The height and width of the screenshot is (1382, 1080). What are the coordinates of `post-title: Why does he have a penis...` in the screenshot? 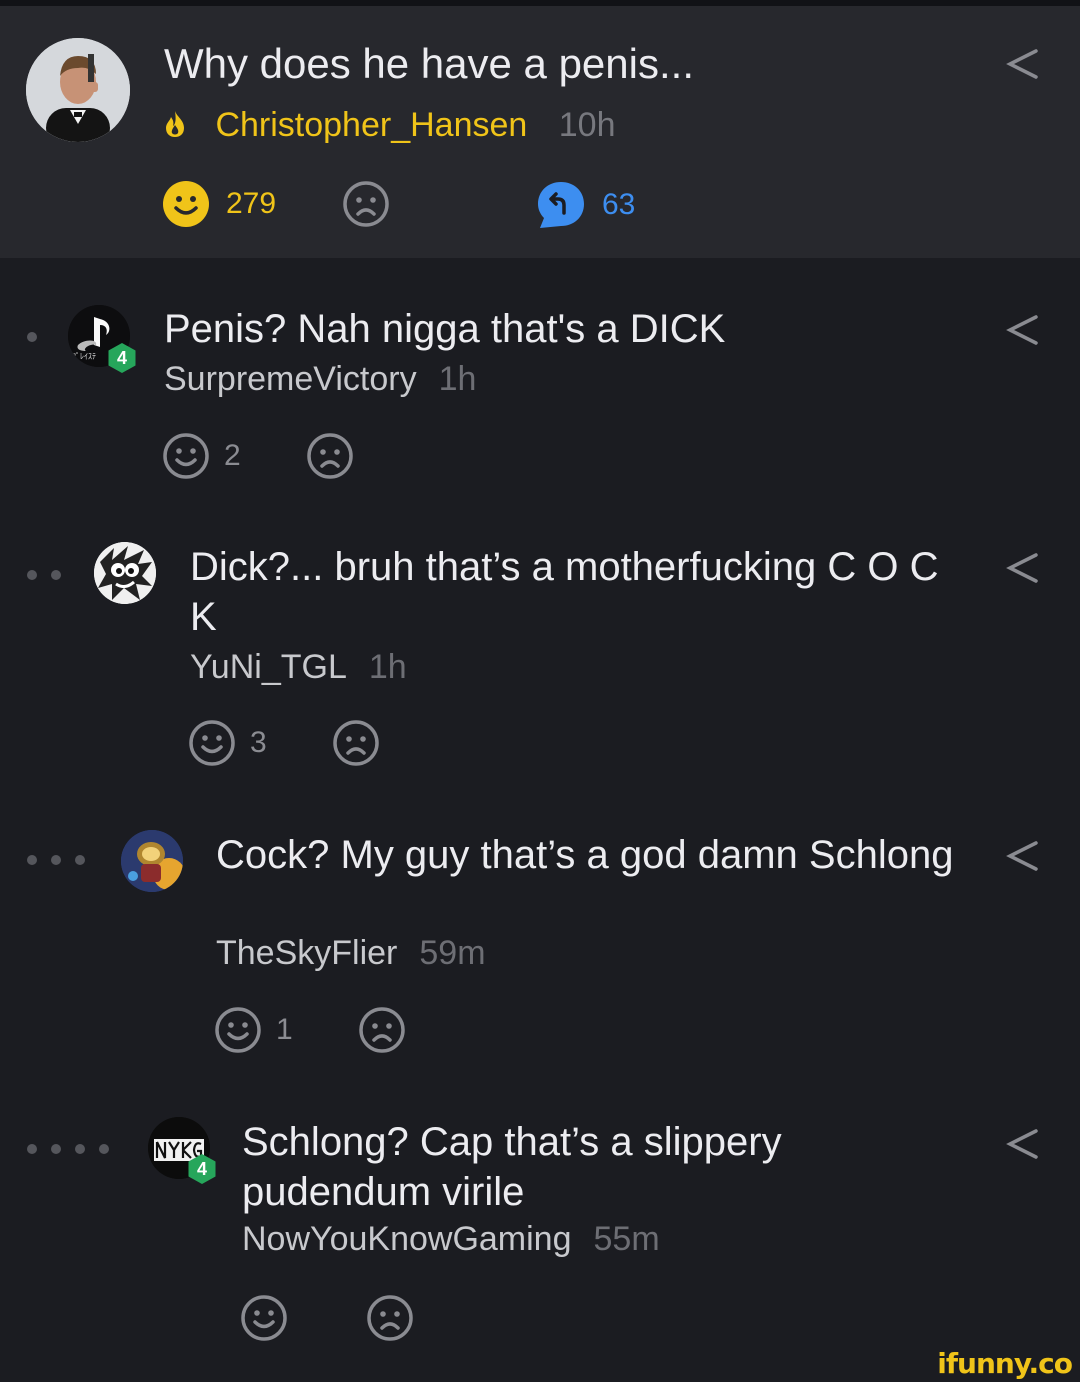 It's located at (429, 63).